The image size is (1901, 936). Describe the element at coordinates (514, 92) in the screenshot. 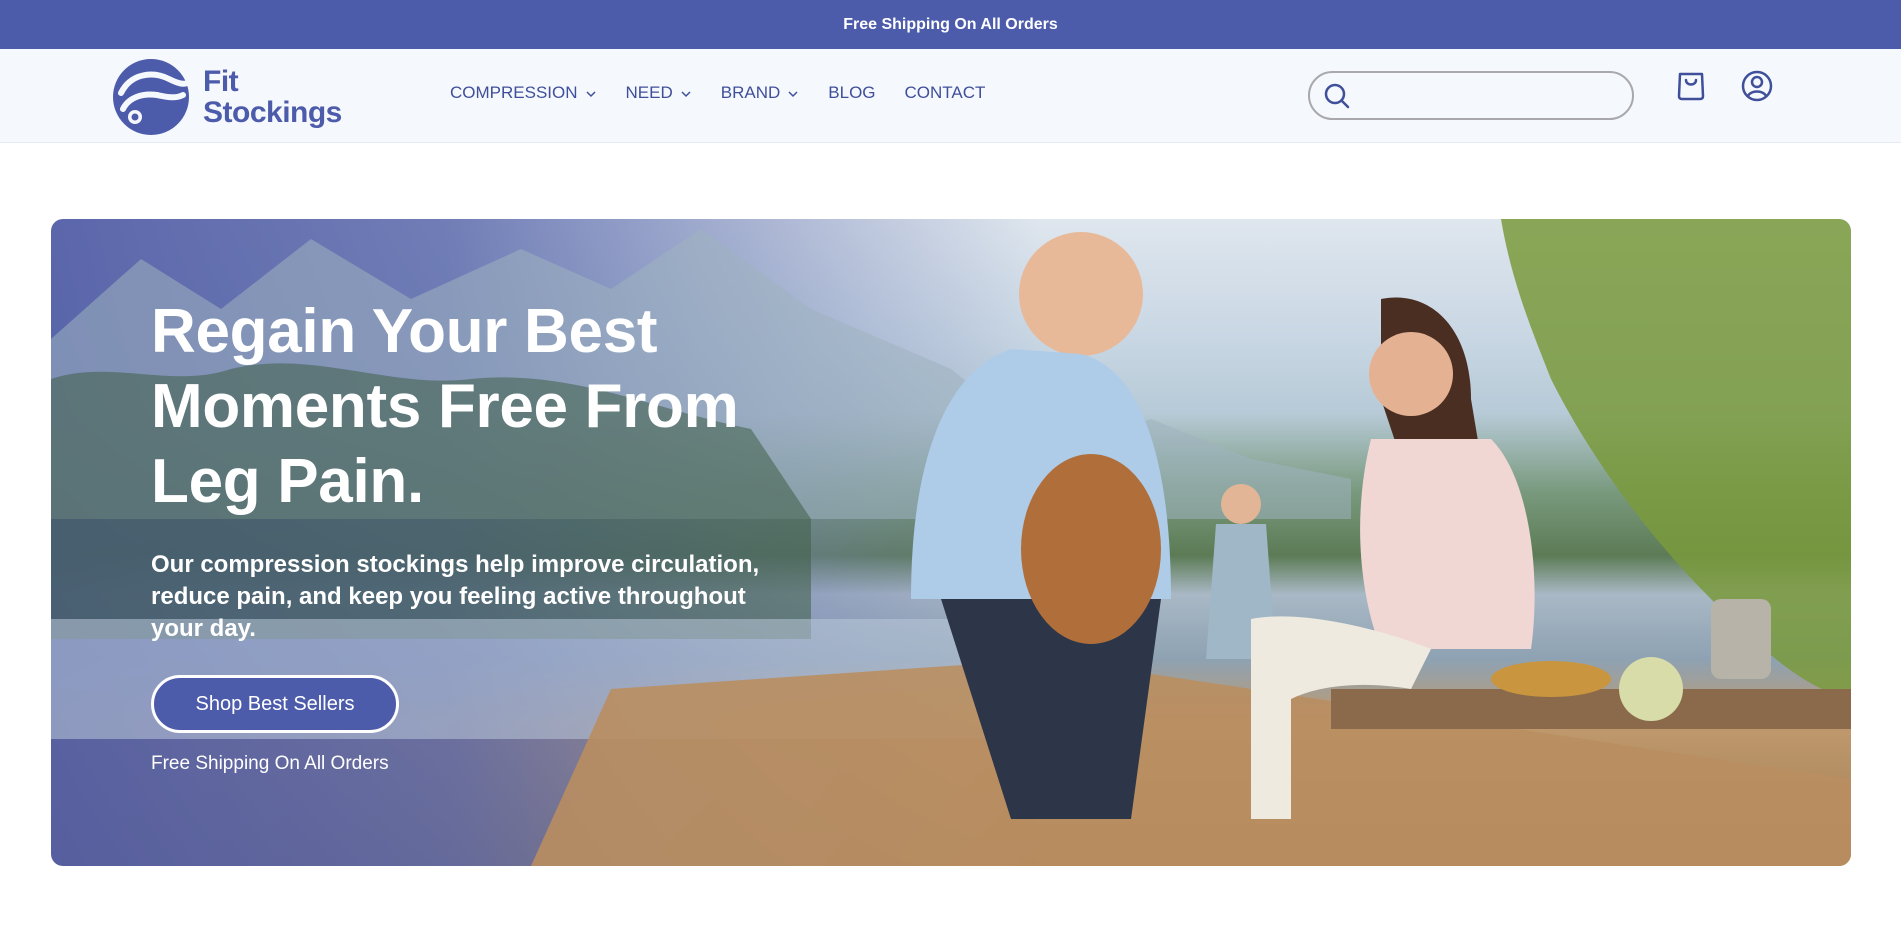

I see `nav-item-label: COMPRESSION` at that location.